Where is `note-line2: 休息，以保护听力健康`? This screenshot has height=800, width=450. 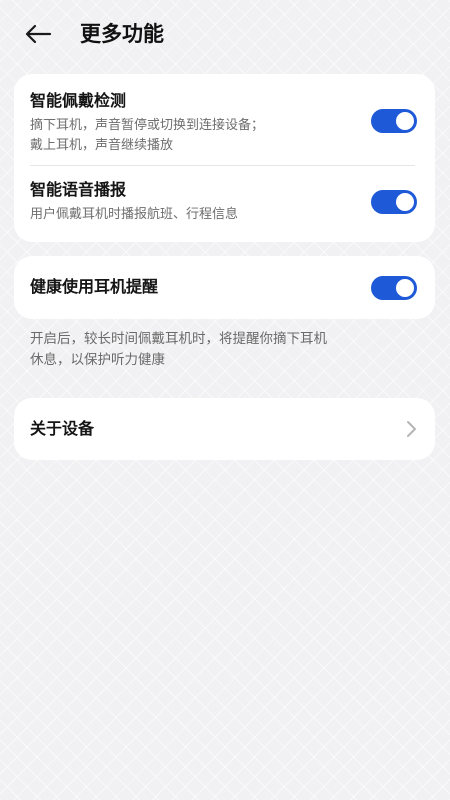 note-line2: 休息，以保护听力健康 is located at coordinates (97, 360).